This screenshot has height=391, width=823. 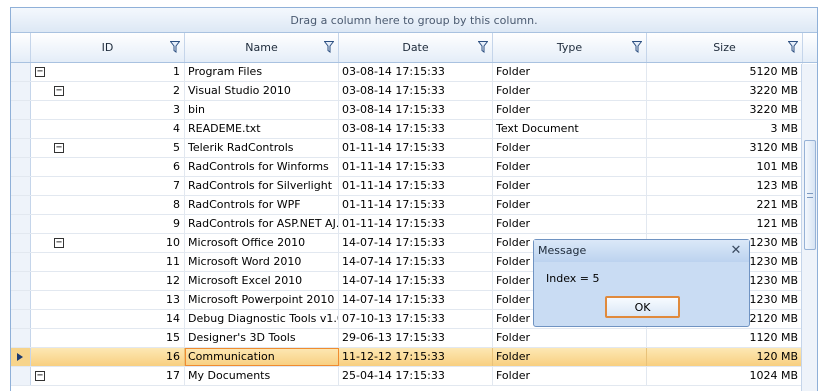 I want to click on cell-name: bin, so click(x=262, y=110).